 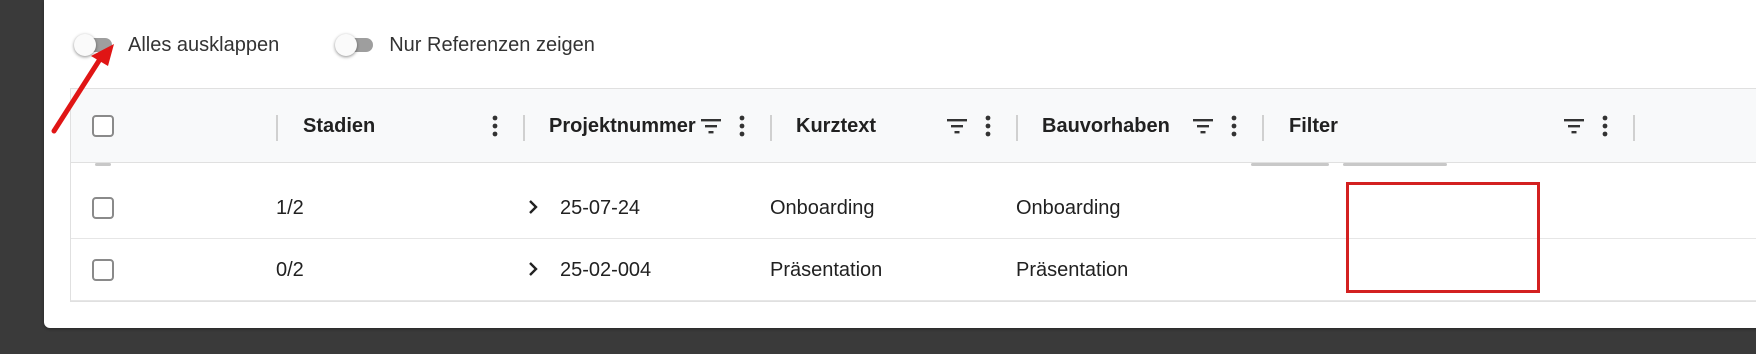 I want to click on cell-projektnummer: 25-07-24, so click(x=600, y=207).